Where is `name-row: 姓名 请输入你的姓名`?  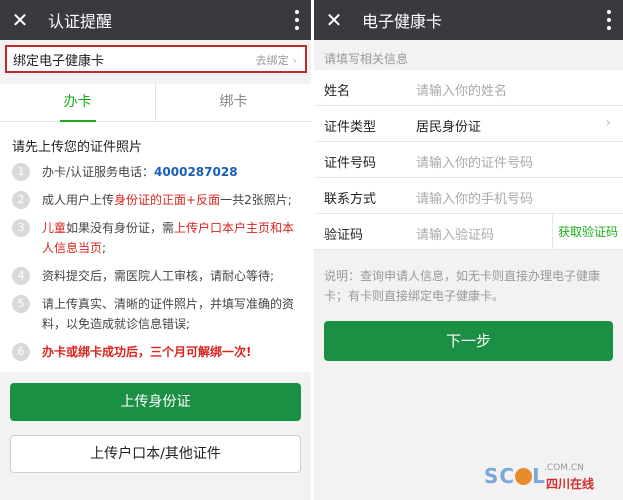 name-row: 姓名 请输入你的姓名 is located at coordinates (468, 88).